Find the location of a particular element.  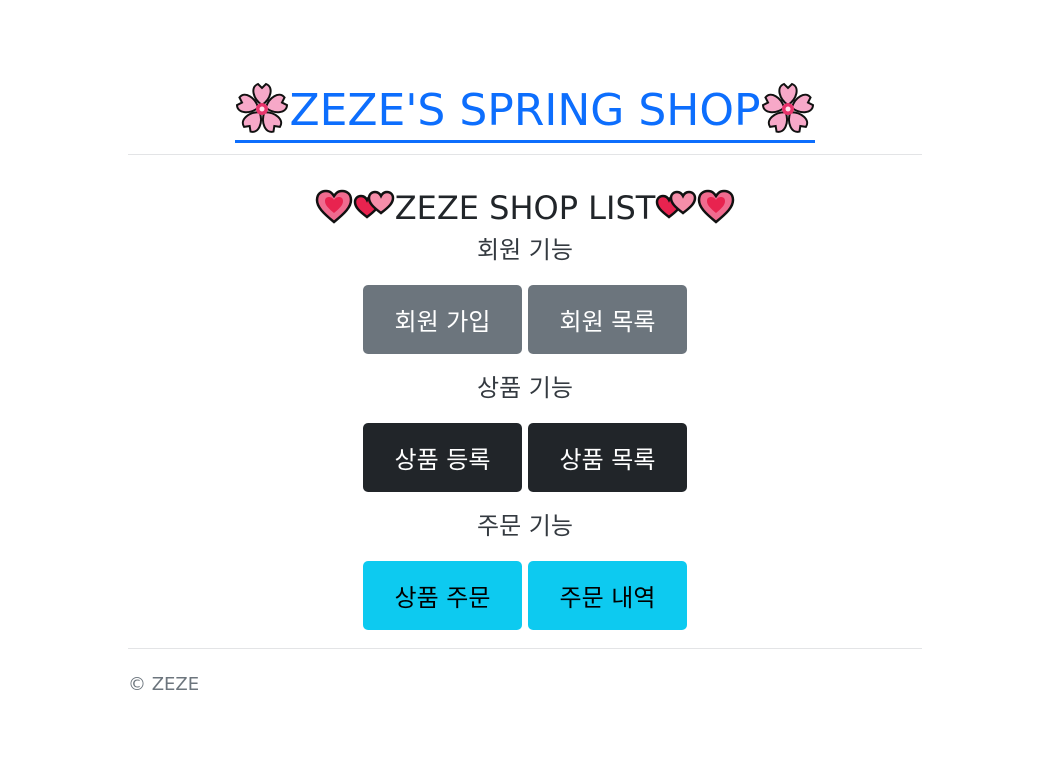

shop-title-text: ZEZE'S SPRING SHOP is located at coordinates (525, 110).